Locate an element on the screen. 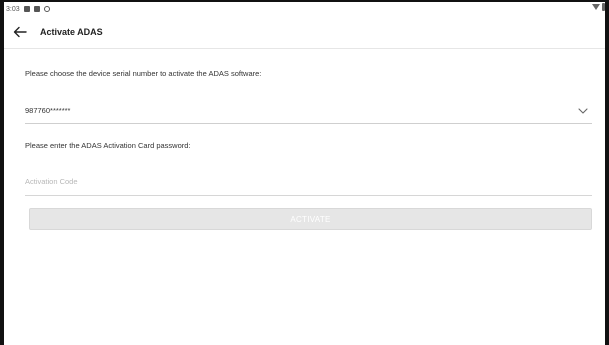 This screenshot has height=345, width=609. image-icon is located at coordinates (26, 9).